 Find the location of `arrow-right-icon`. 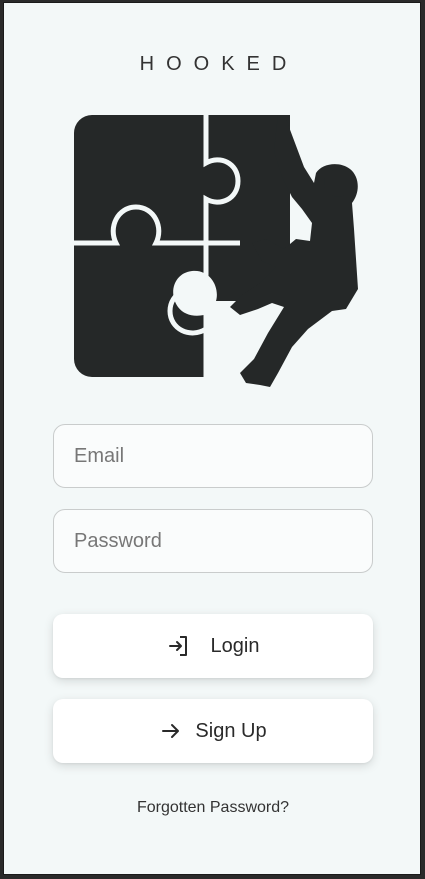

arrow-right-icon is located at coordinates (171, 731).